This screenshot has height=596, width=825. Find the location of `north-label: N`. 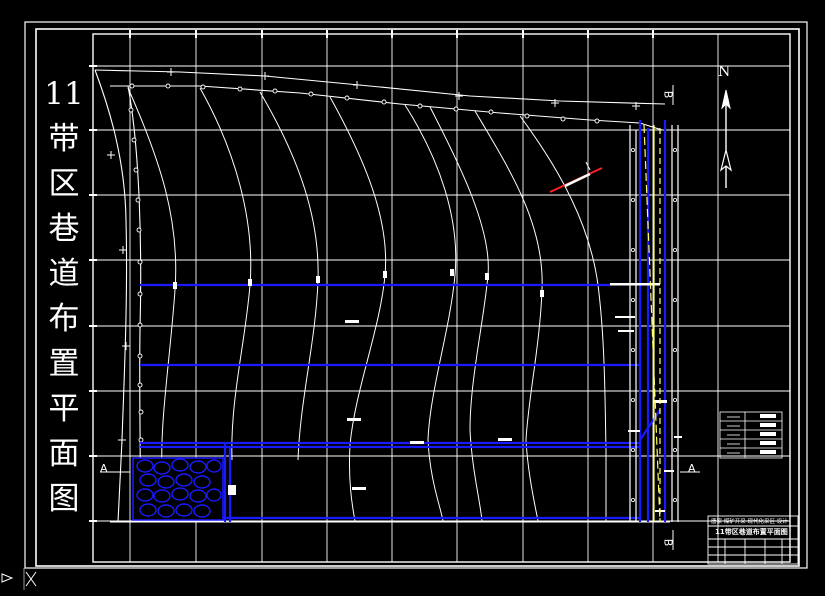

north-label: N is located at coordinates (724, 72).